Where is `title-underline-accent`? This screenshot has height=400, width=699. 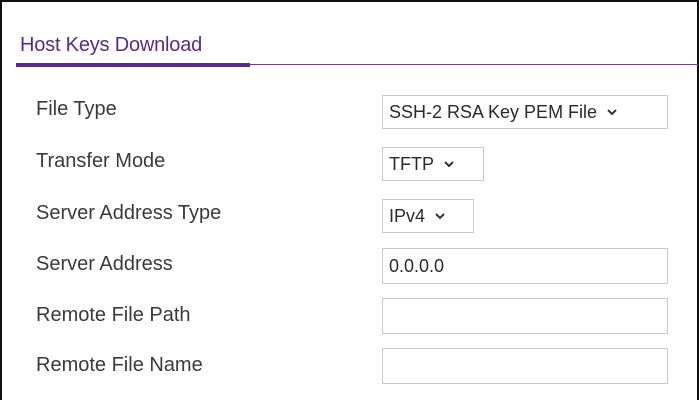 title-underline-accent is located at coordinates (133, 65).